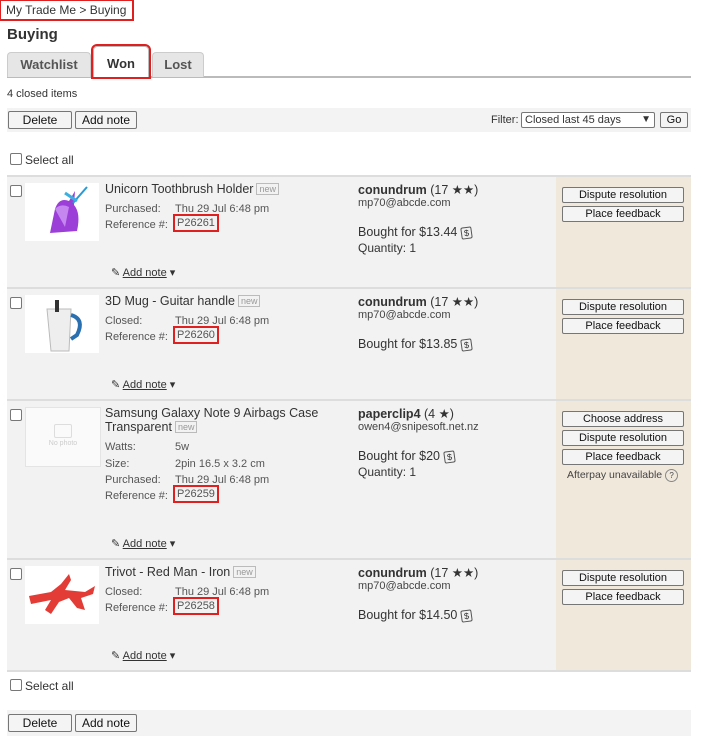  What do you see at coordinates (418, 427) in the screenshot?
I see `seller-email: owen4@snipesoft.net.nz` at bounding box center [418, 427].